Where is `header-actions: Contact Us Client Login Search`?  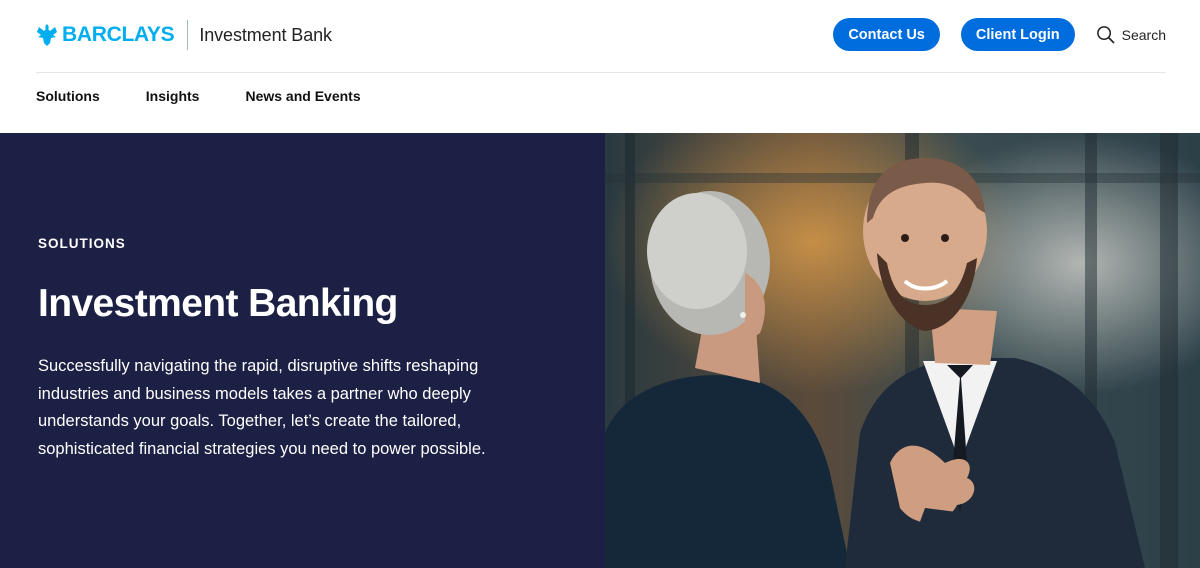
header-actions: Contact Us Client Login Search is located at coordinates (999, 34).